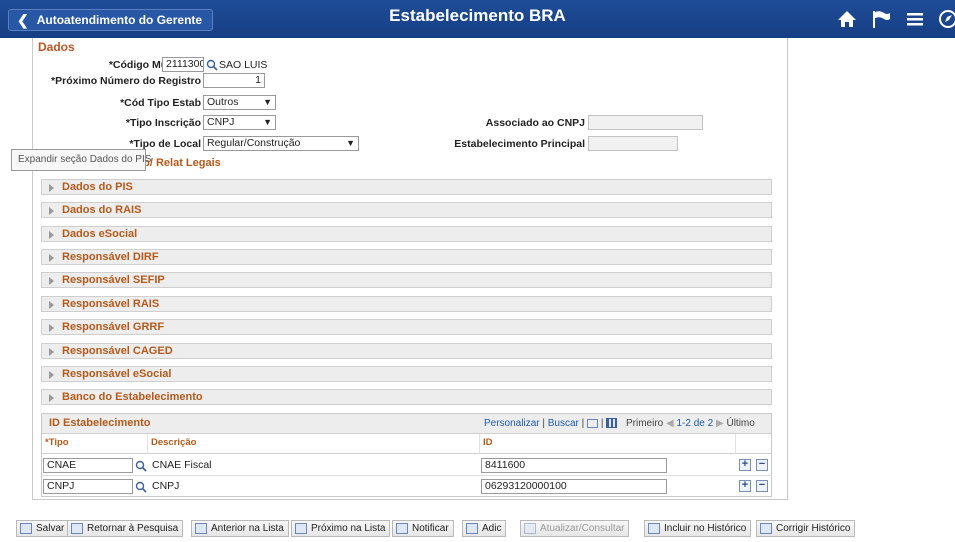 This screenshot has width=955, height=542. I want to click on save-icon, so click(26, 528).